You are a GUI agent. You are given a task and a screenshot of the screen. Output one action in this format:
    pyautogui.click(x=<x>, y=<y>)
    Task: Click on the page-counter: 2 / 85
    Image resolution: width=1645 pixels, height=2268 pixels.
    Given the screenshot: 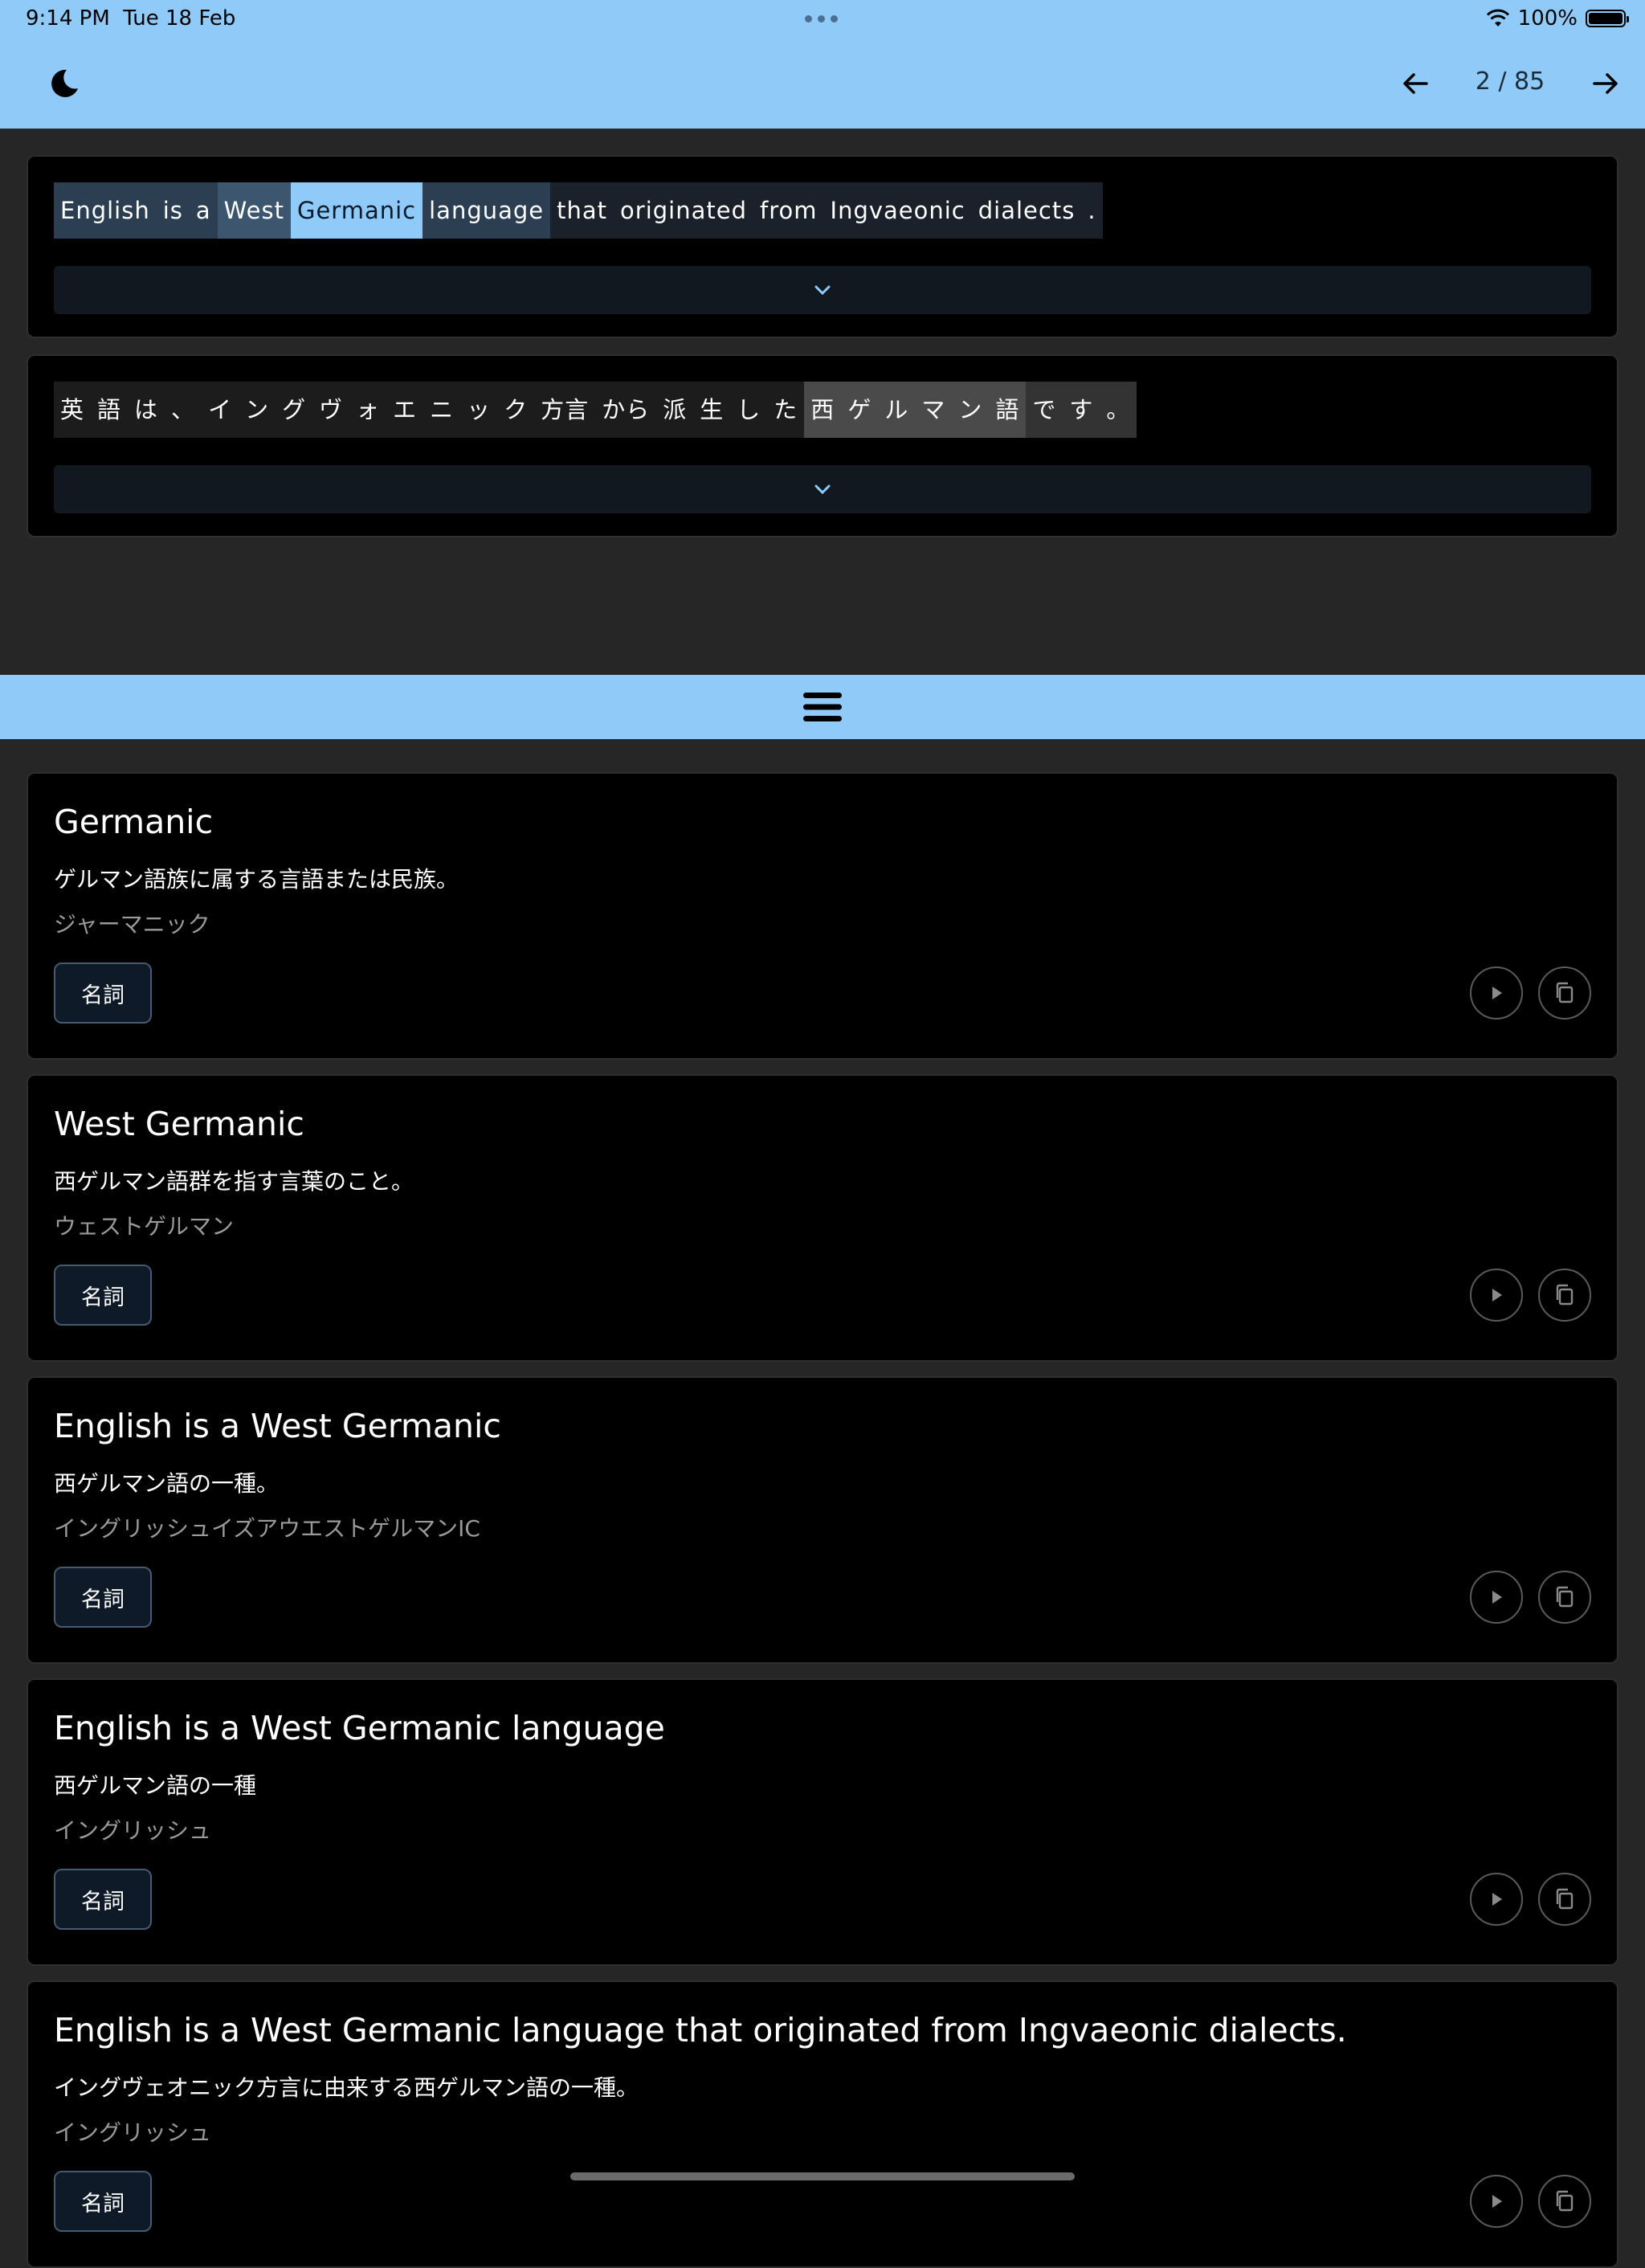 What is the action you would take?
    pyautogui.click(x=1510, y=81)
    